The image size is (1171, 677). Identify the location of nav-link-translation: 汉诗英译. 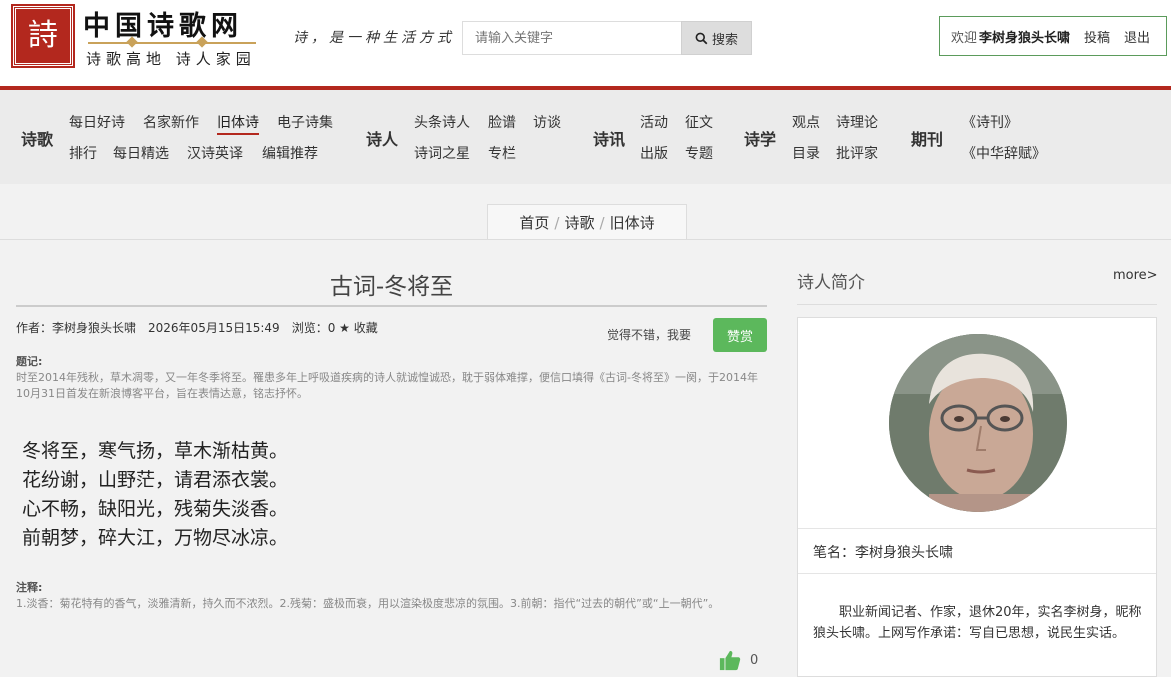
(215, 153).